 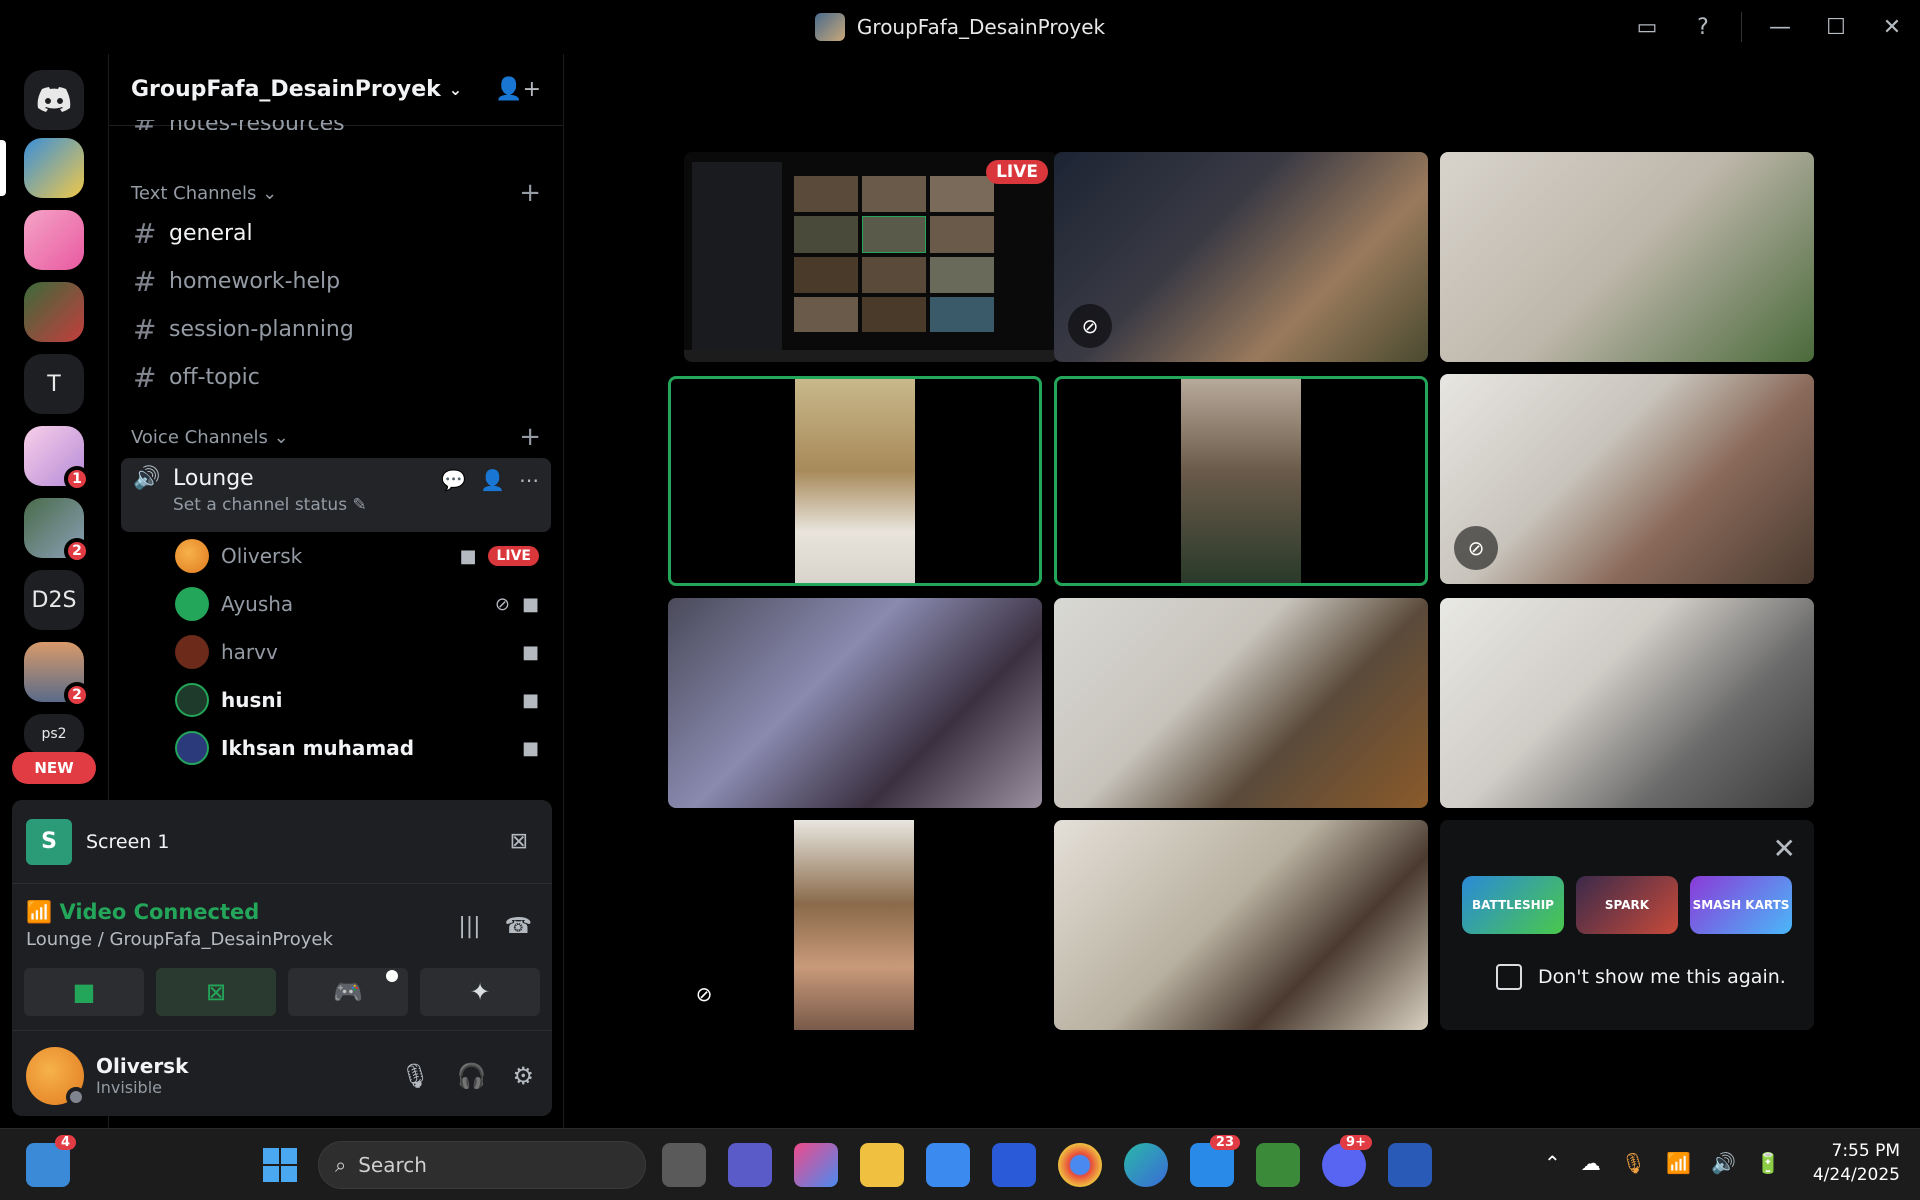 I want to click on soundboard-icon: ✦, so click(x=480, y=992).